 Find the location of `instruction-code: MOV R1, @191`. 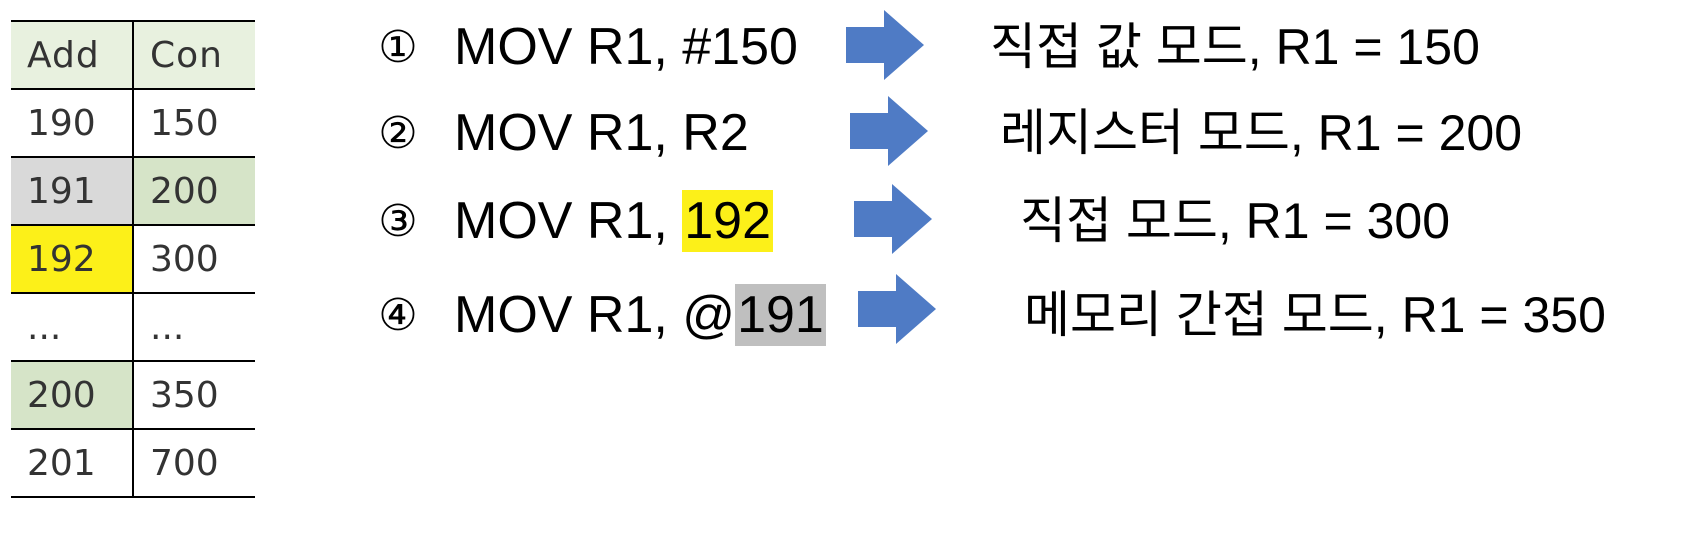

instruction-code: MOV R1, @191 is located at coordinates (640, 315).